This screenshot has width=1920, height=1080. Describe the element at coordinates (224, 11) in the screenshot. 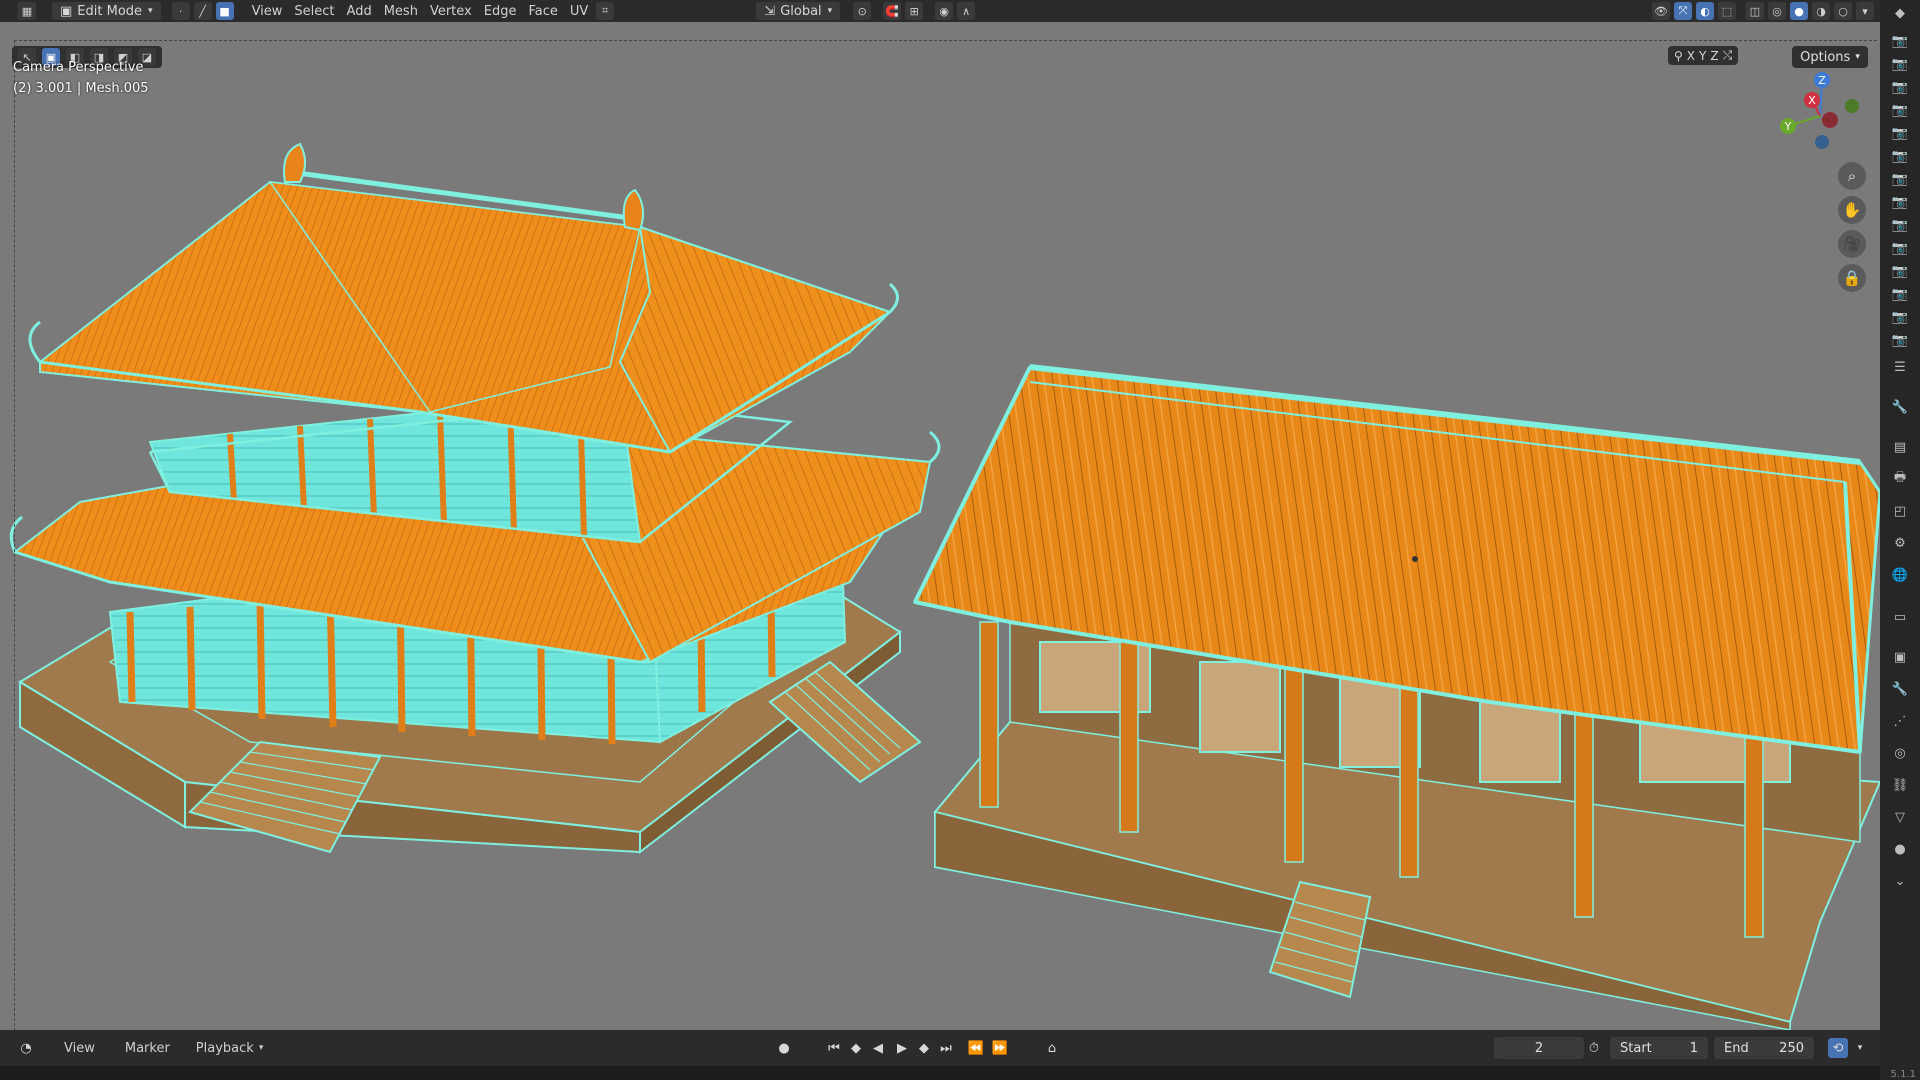

I see `face-select-icon: ■` at that location.